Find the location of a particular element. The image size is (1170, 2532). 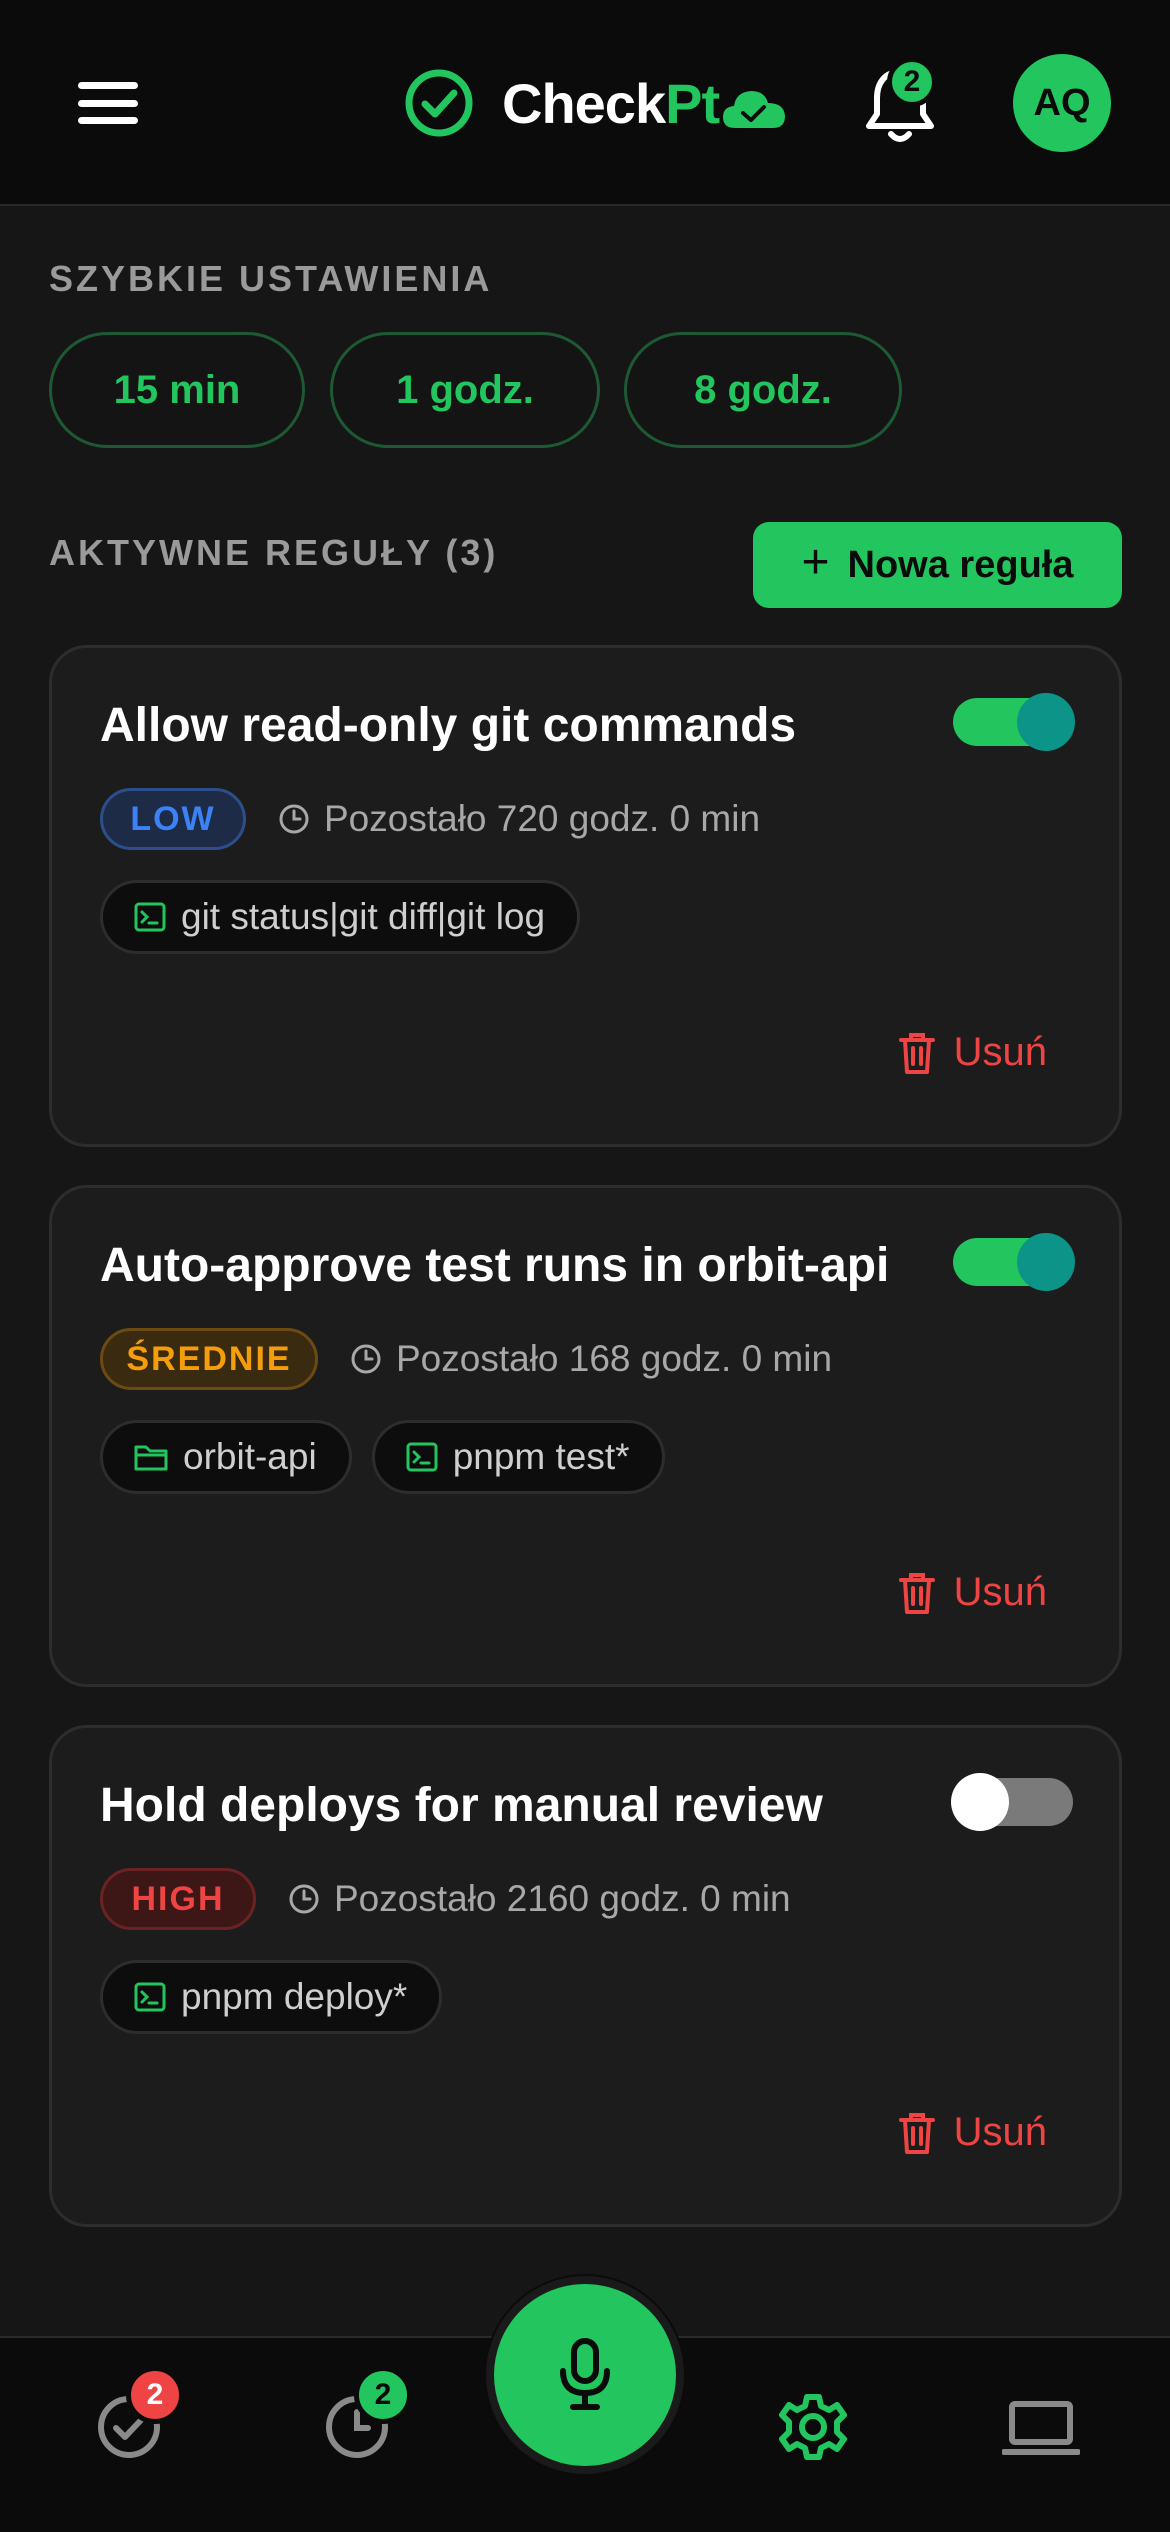

approvals-badge: 2 is located at coordinates (155, 2395).